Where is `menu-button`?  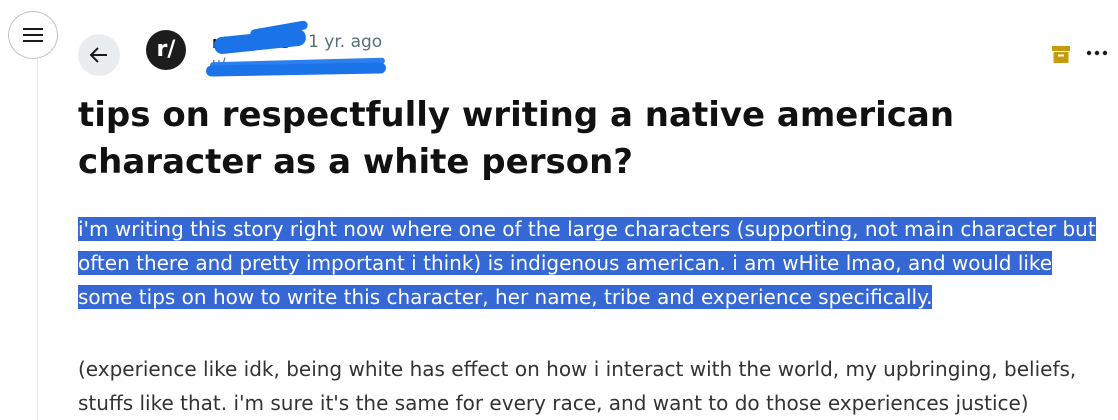 menu-button is located at coordinates (33, 35).